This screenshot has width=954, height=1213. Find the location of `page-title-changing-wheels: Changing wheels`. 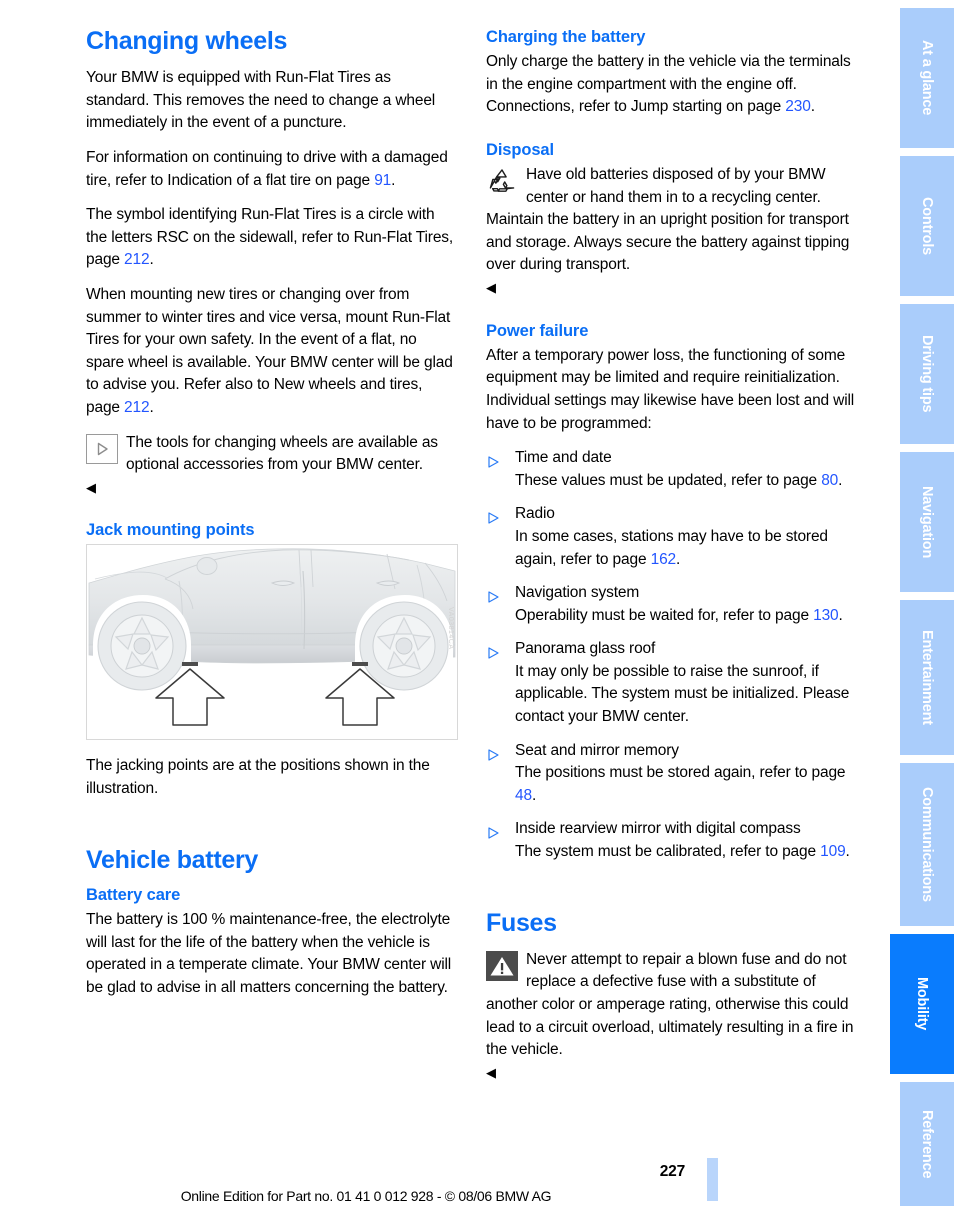

page-title-changing-wheels: Changing wheels is located at coordinates (187, 41).